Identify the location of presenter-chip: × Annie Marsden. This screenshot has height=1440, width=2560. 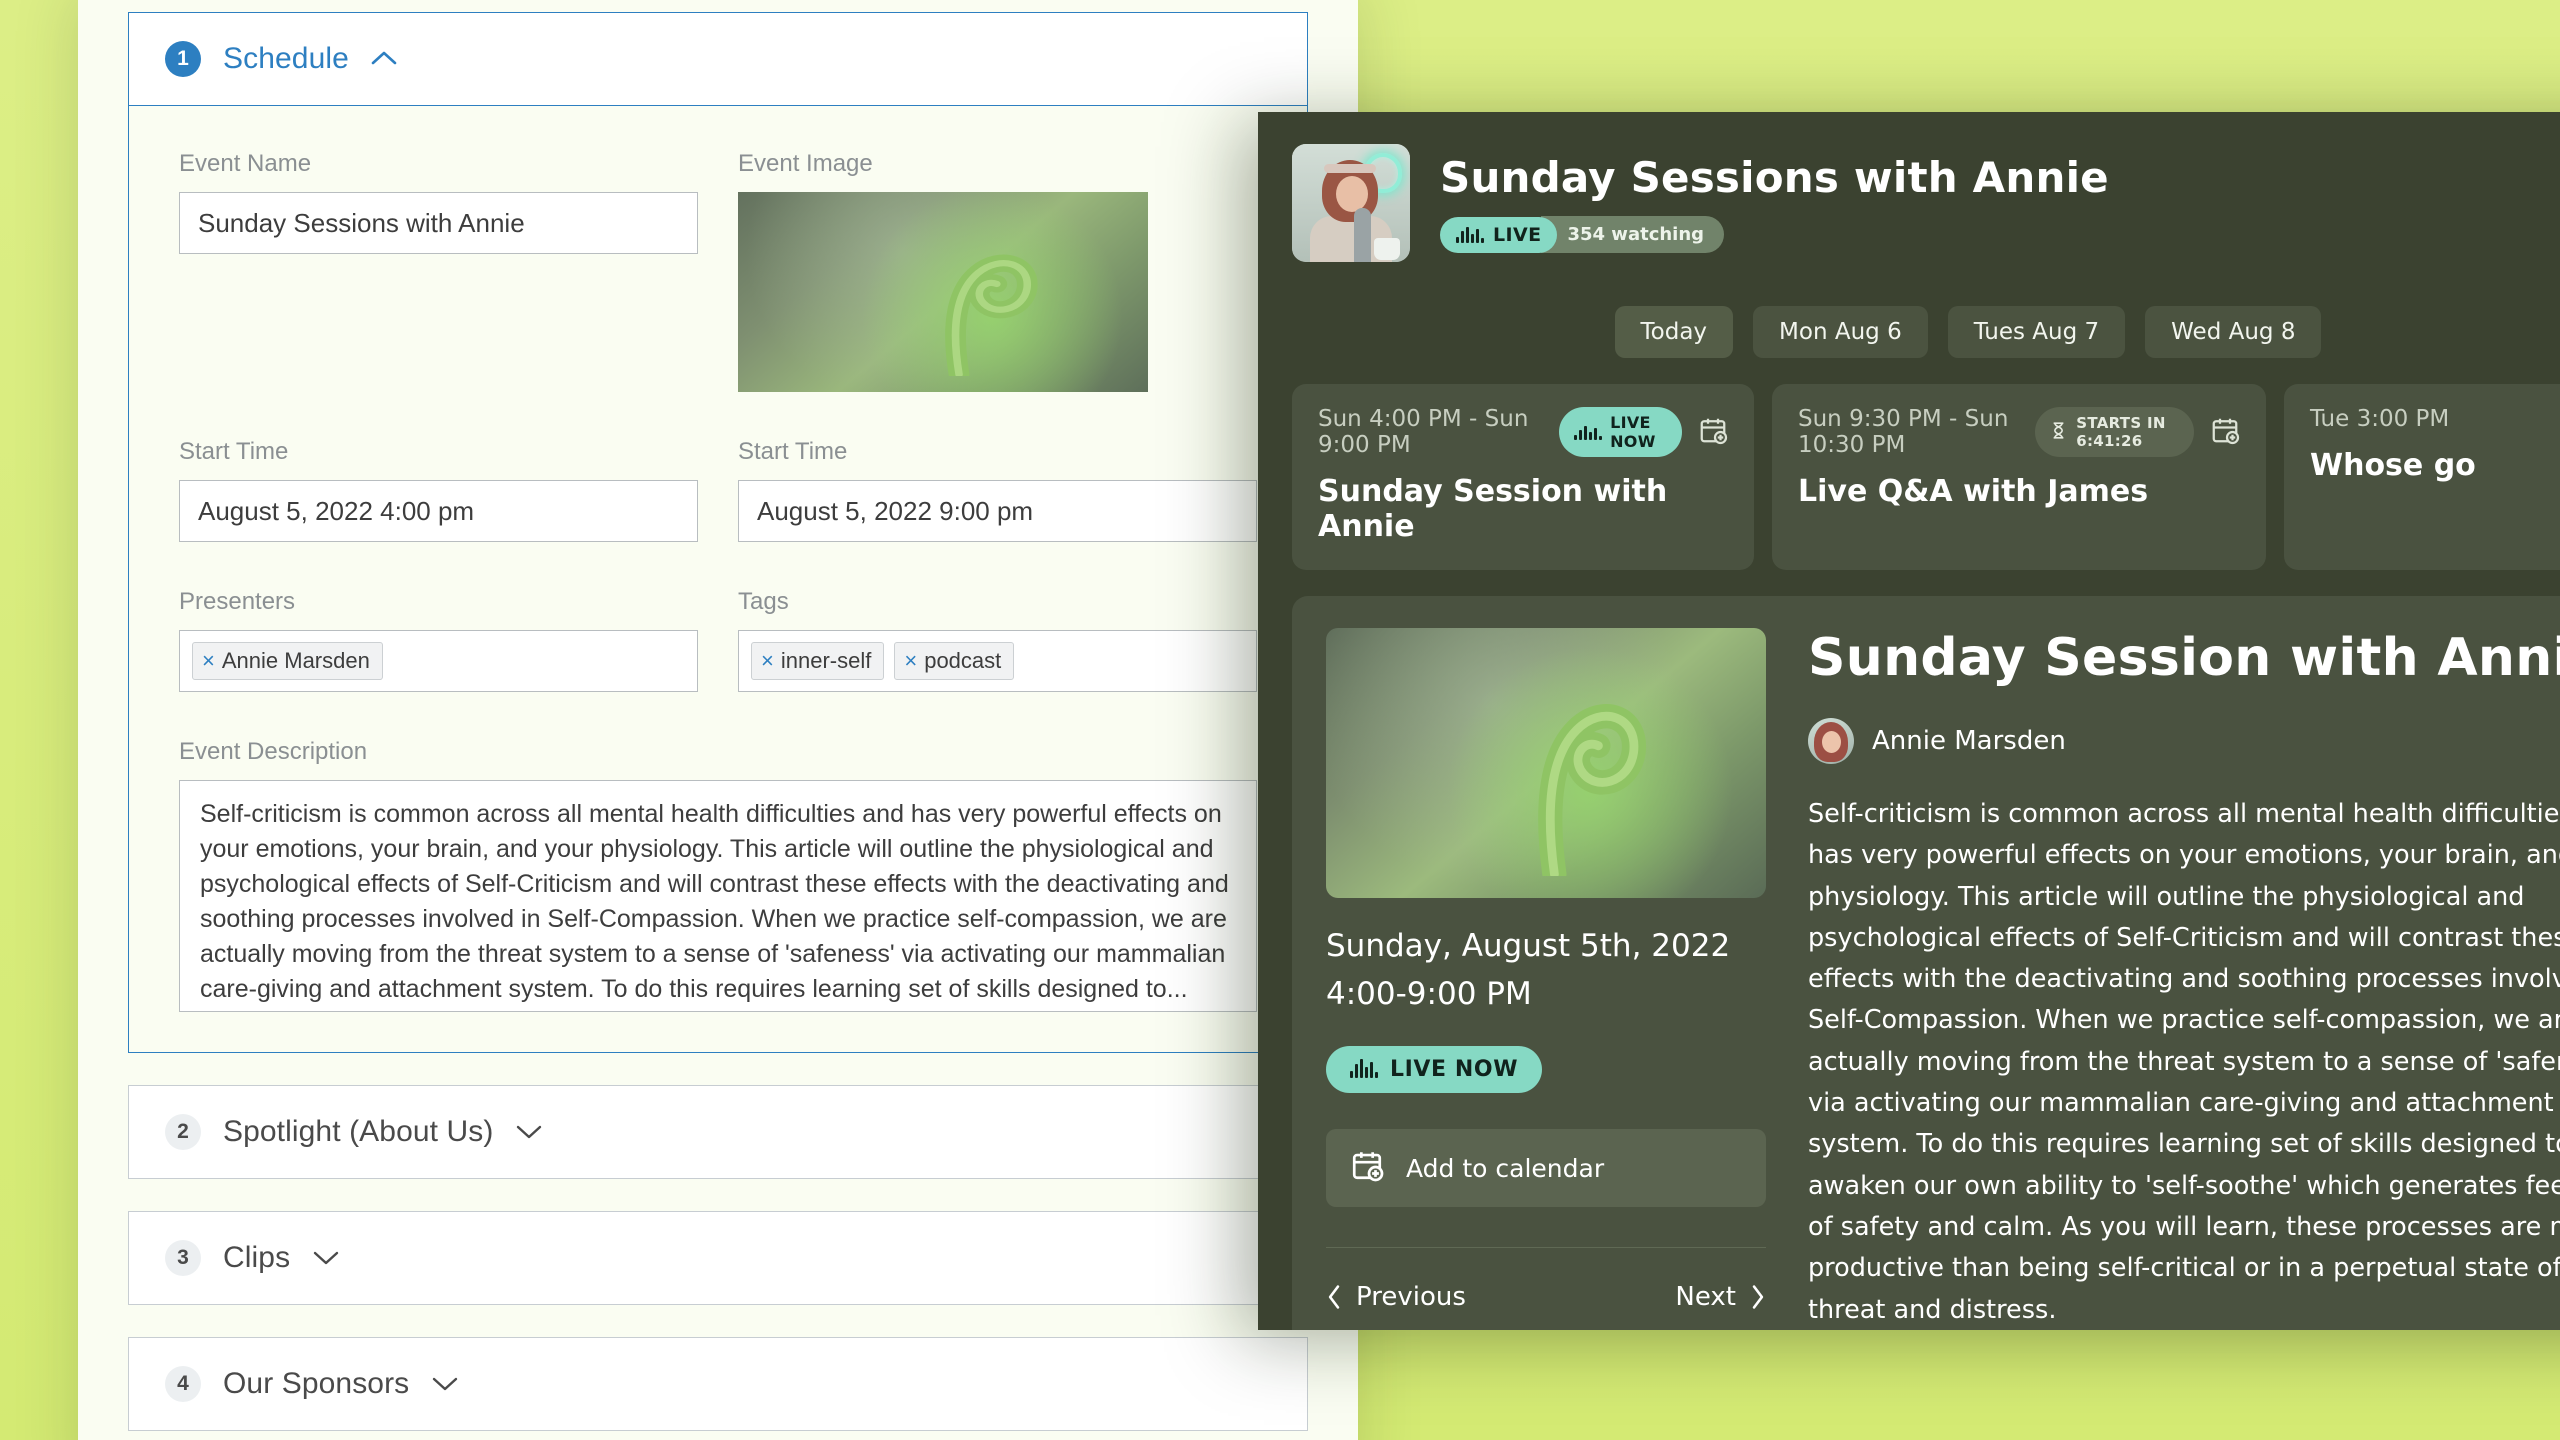
(287, 661).